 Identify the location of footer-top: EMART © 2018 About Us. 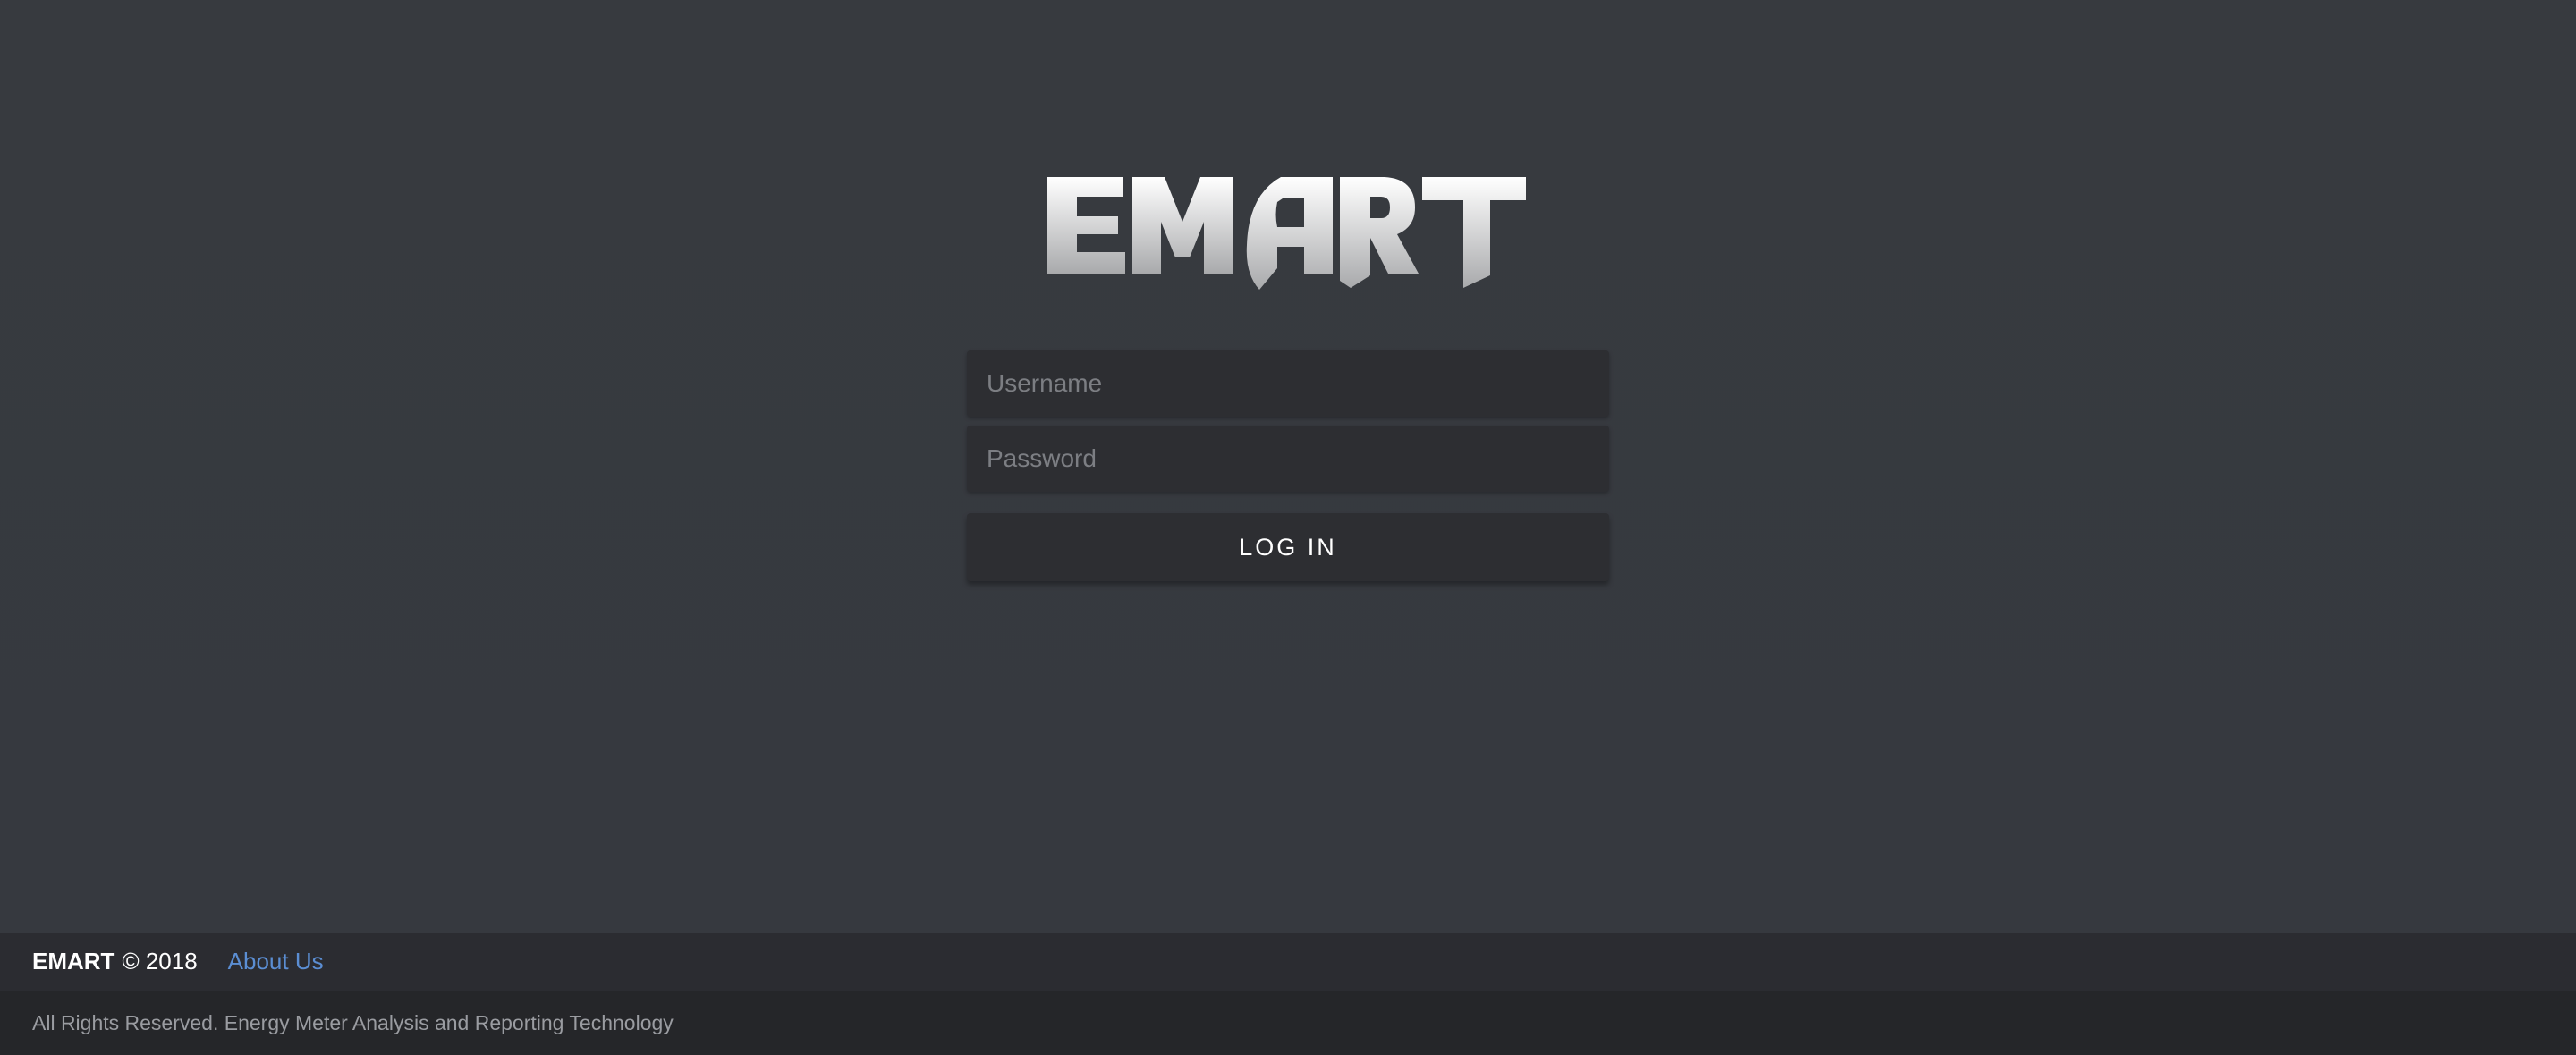
(1288, 962).